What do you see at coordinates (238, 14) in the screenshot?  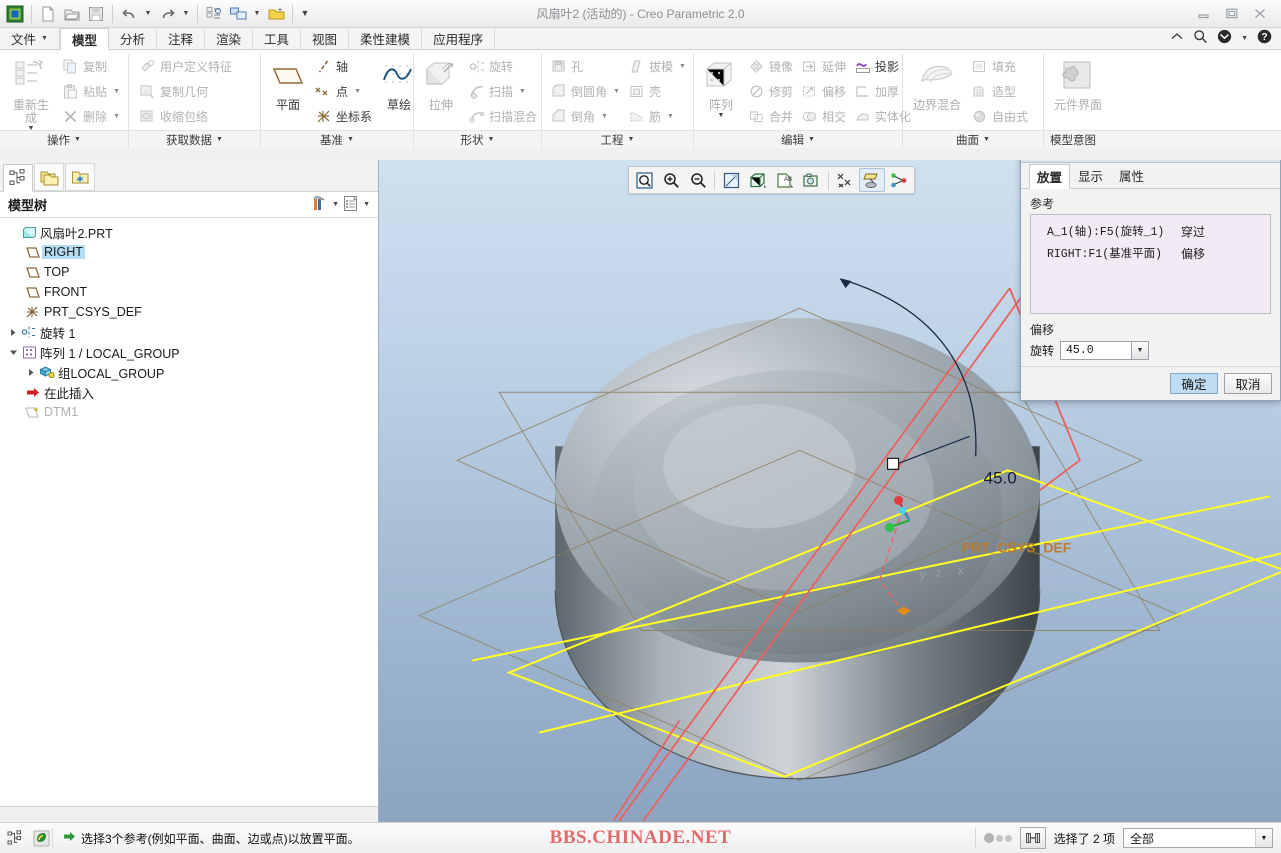 I see `window-switch-icon` at bounding box center [238, 14].